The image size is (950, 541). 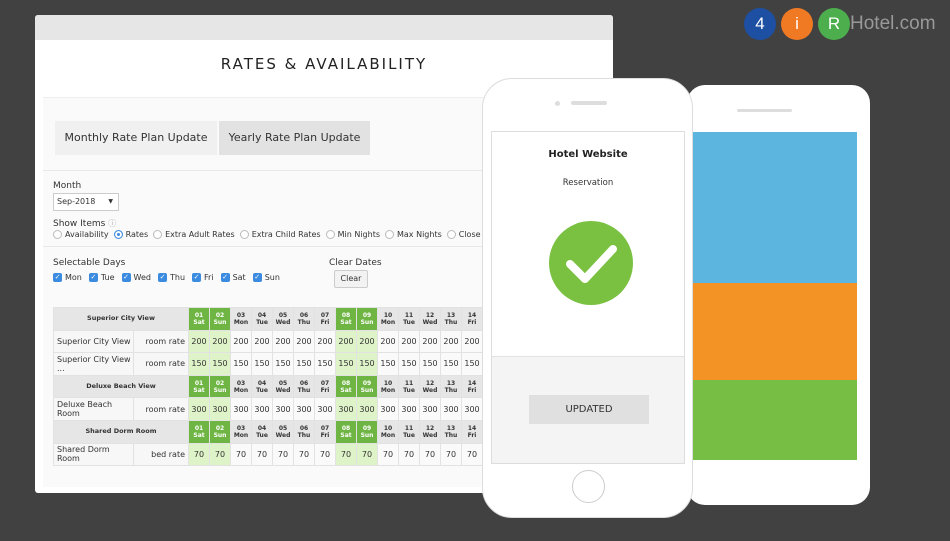 I want to click on month-select: Sep-2018 ▼, so click(x=86, y=202).